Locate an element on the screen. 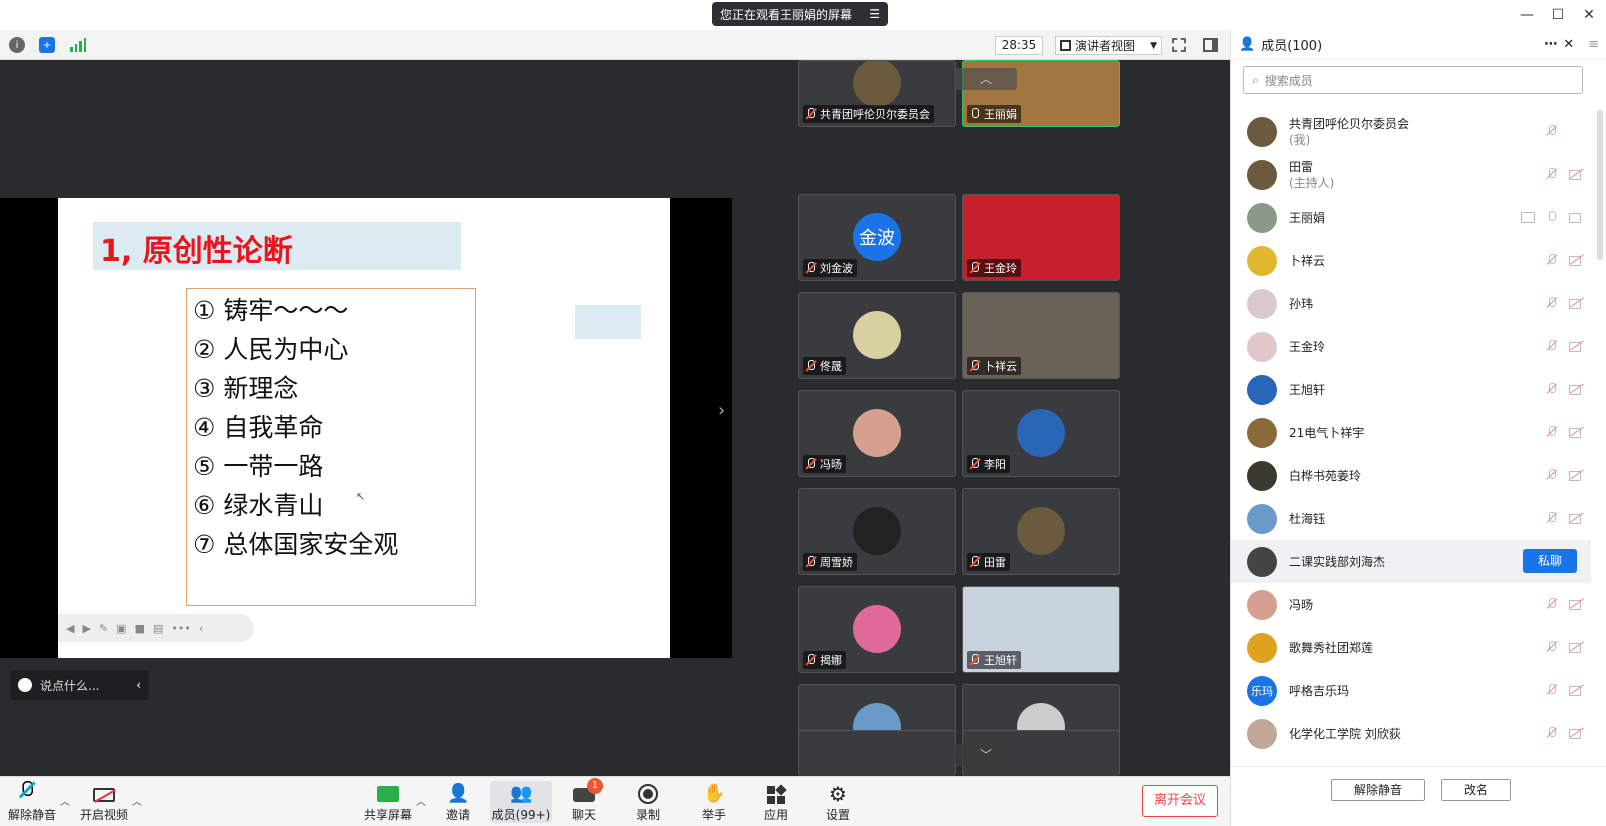 This screenshot has height=826, width=1606. member-row: 冯旸 is located at coordinates (1411, 604).